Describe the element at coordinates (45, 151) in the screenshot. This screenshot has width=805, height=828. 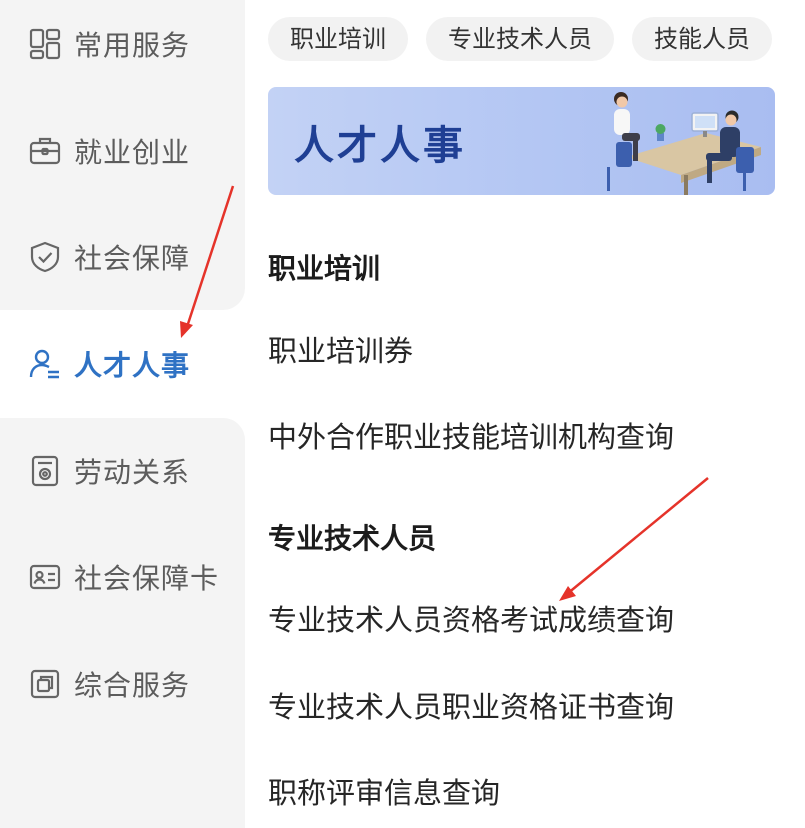
I see `briefcase-icon` at that location.